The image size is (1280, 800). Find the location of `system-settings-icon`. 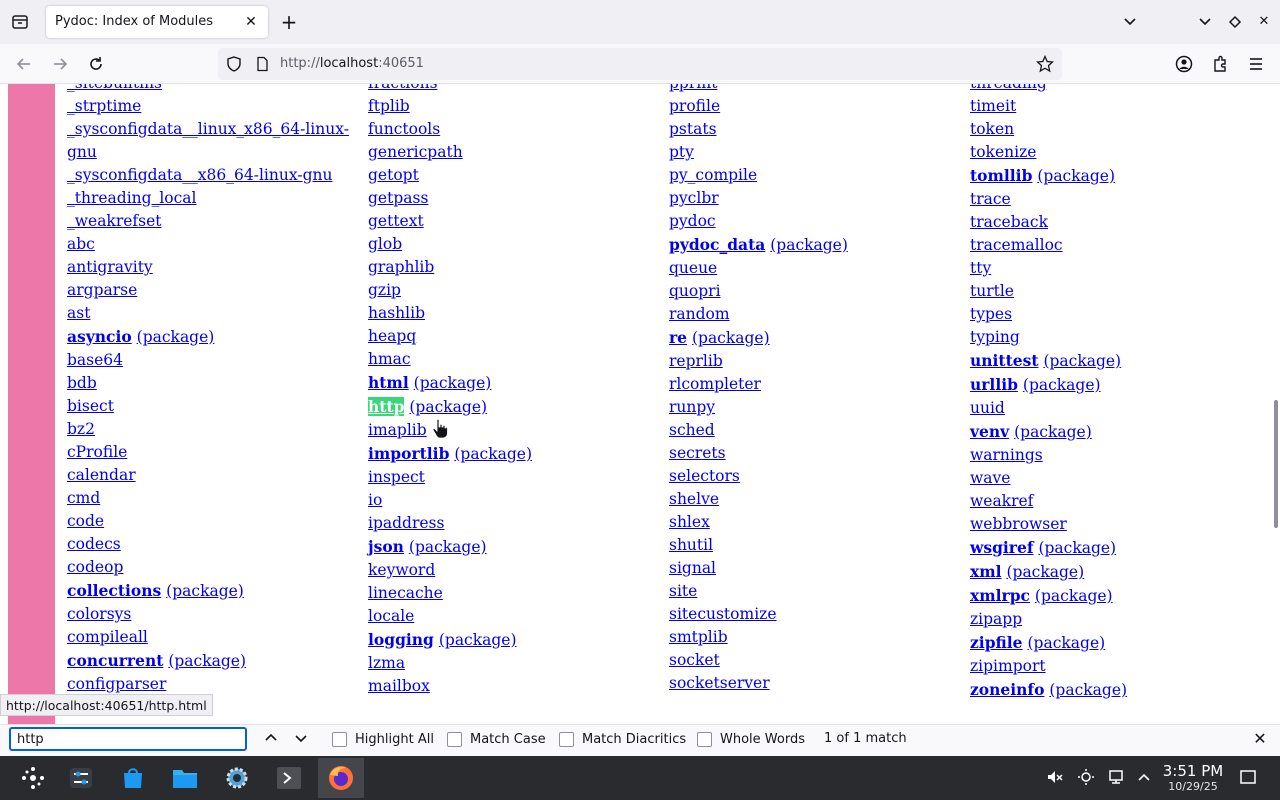

system-settings-icon is located at coordinates (81, 778).